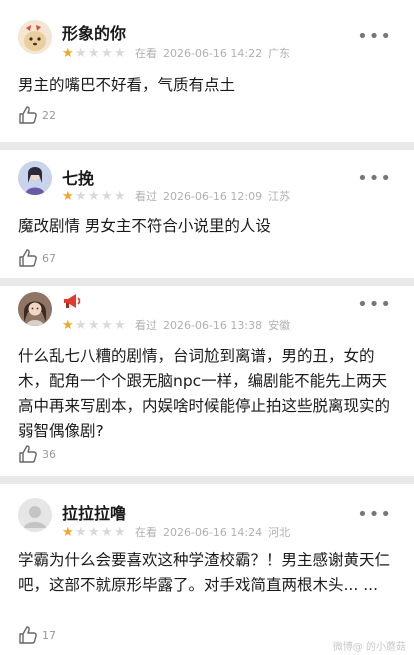  I want to click on review-meta: ★ ★ ★ ★ ★ 在看 2026-06-16 14:24 河北, so click(179, 532).